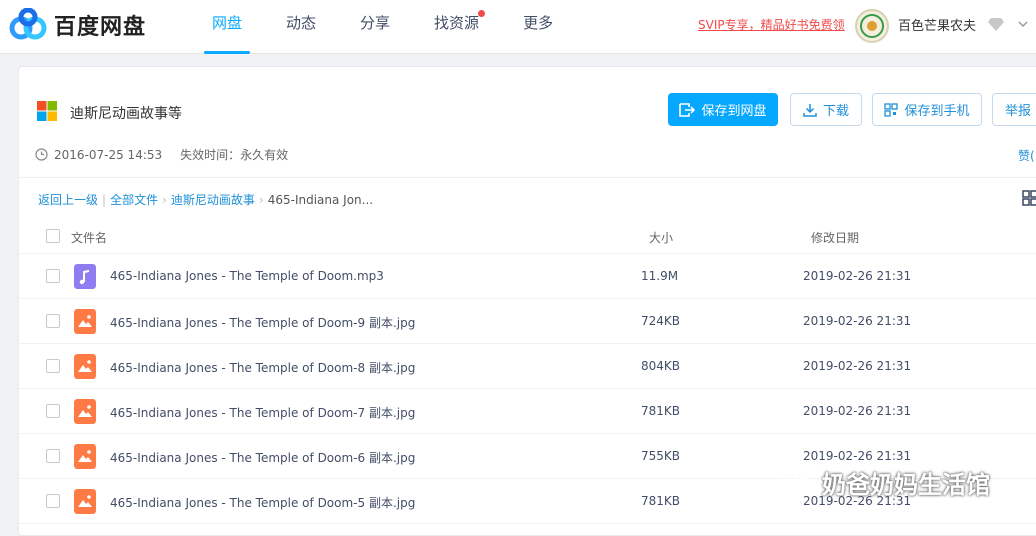 This screenshot has height=536, width=1036. I want to click on report-button-label: 举报, so click(1018, 111).